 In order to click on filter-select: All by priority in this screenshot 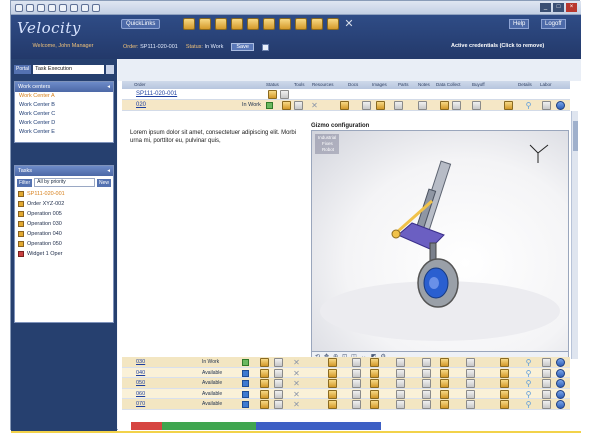, I will do `click(64, 182)`.